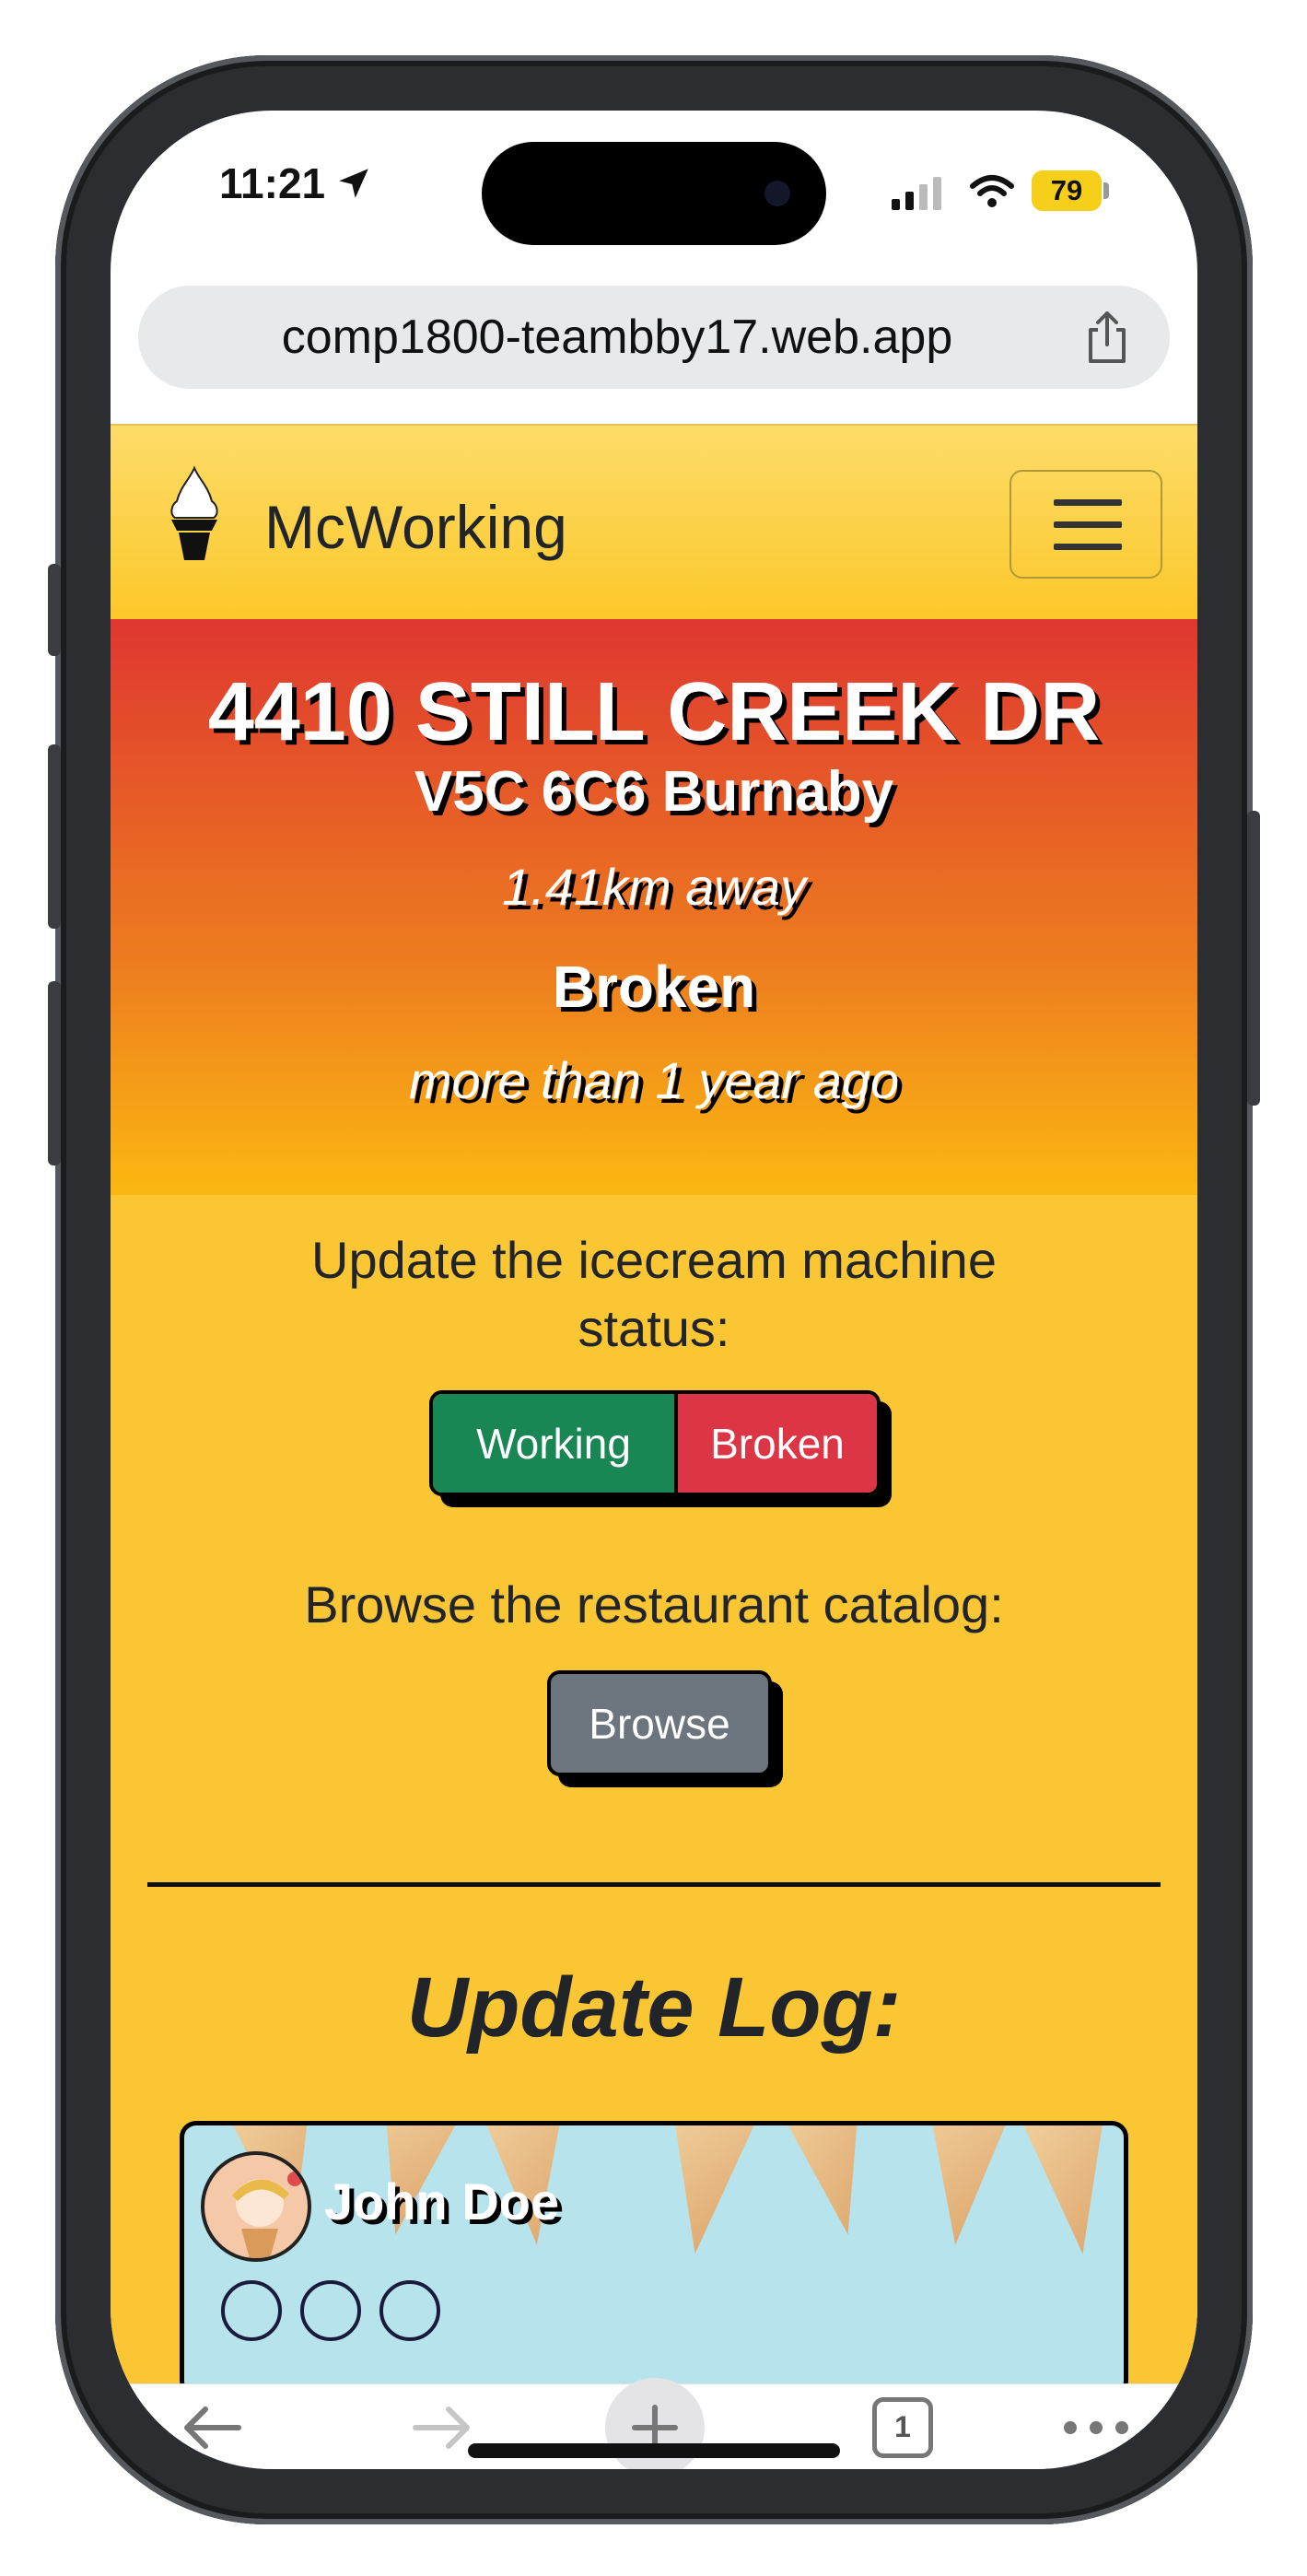 This screenshot has width=1307, height=2576. I want to click on more-button, so click(1097, 2426).